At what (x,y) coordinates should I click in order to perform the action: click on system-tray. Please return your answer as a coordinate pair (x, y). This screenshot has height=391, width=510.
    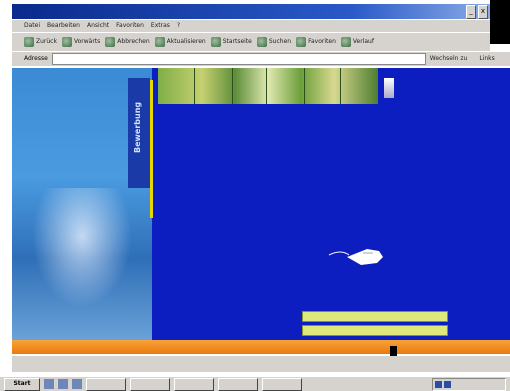
    Looking at the image, I should click on (469, 384).